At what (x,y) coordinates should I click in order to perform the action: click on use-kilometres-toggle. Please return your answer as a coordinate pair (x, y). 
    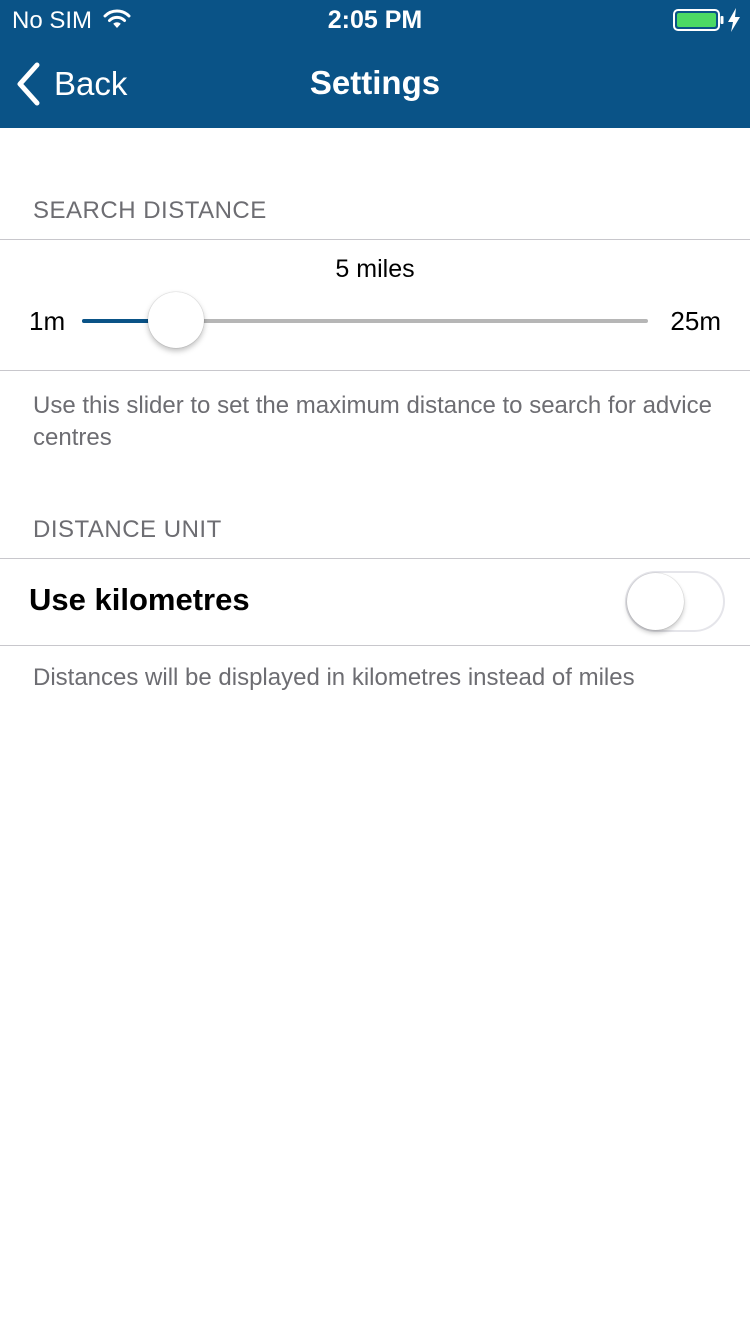
    Looking at the image, I should click on (675, 601).